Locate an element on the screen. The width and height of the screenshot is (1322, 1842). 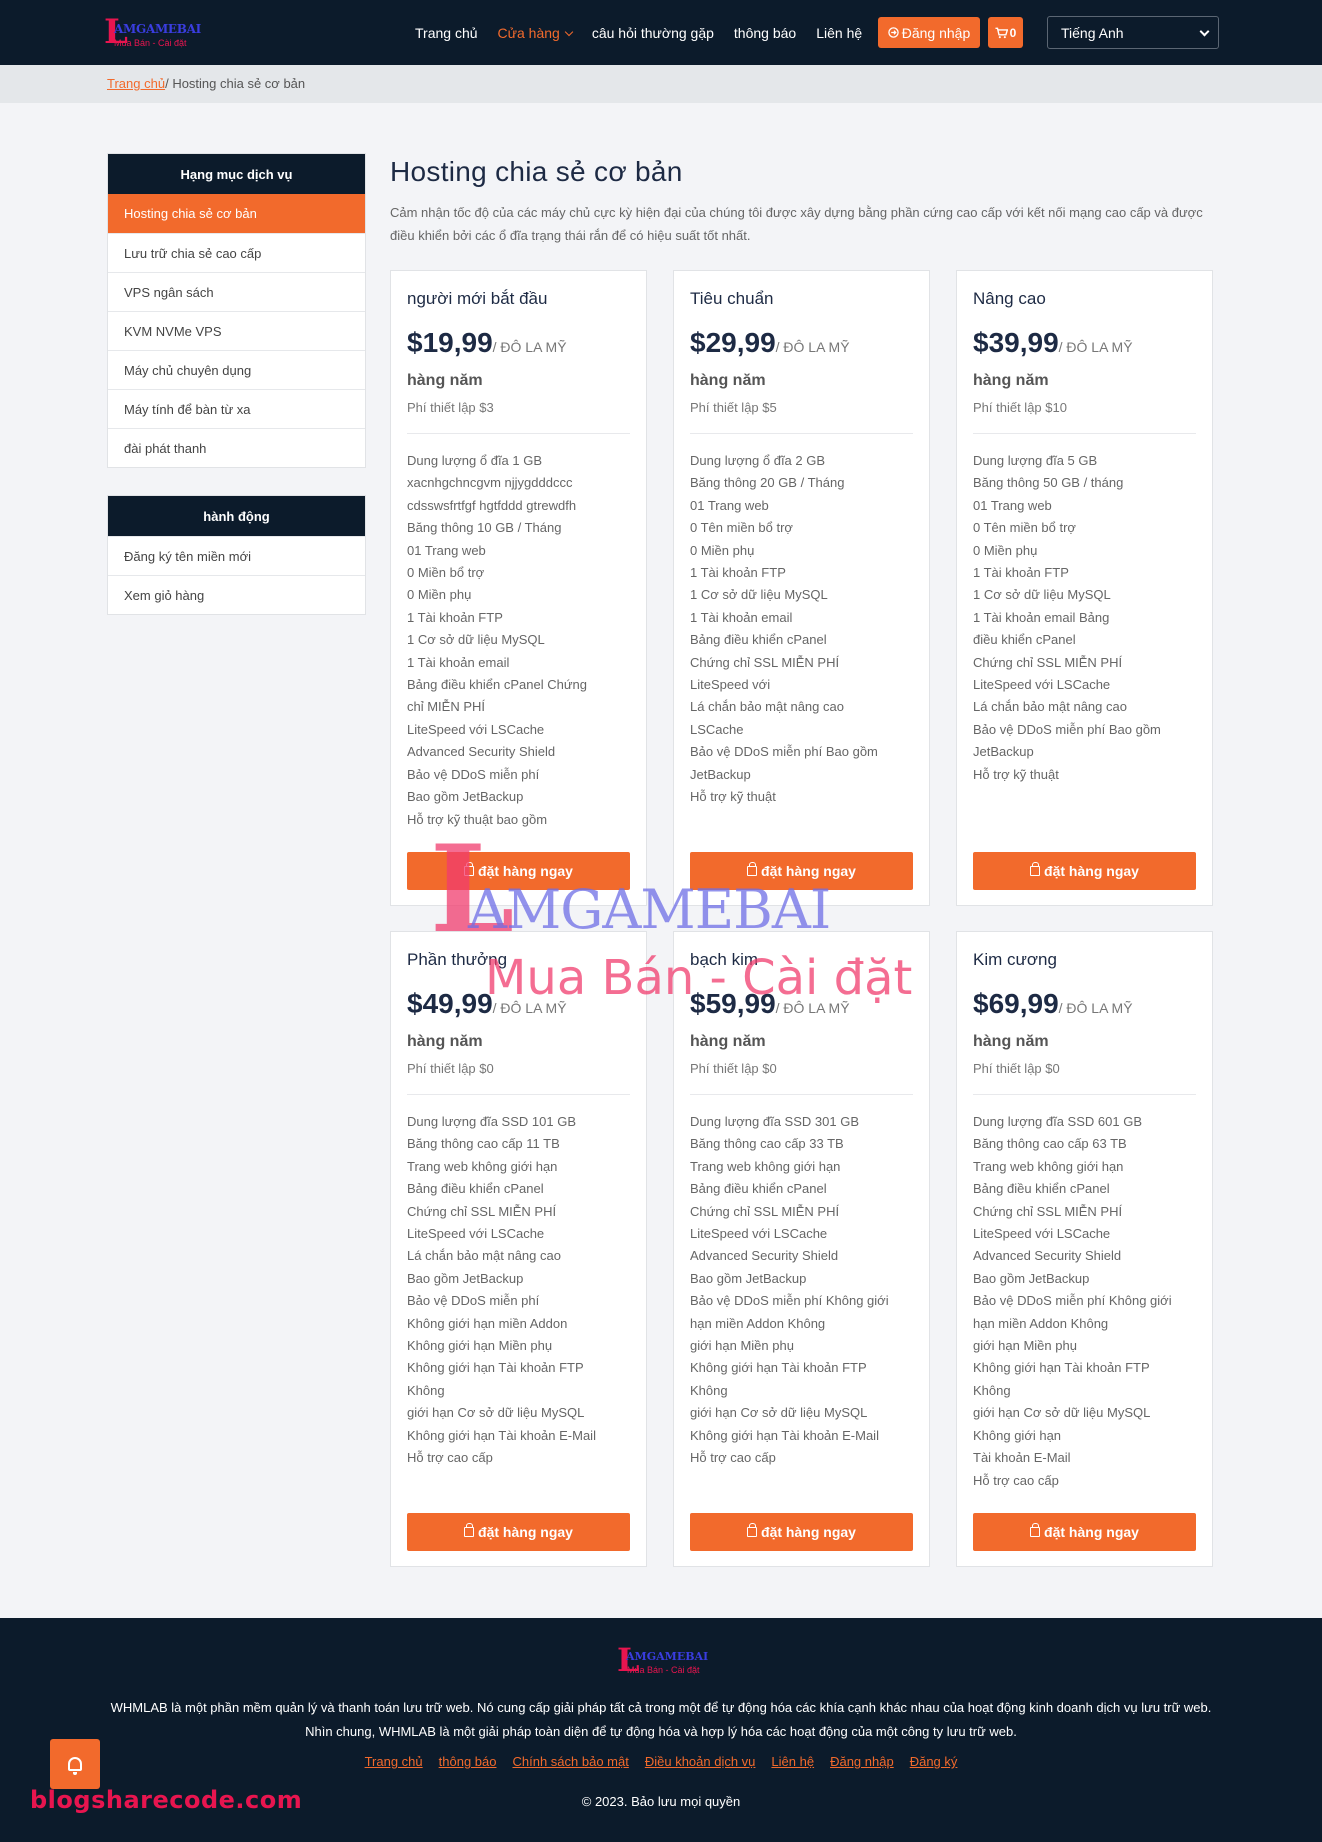
breadcrumb-home-link: Trang chủ is located at coordinates (136, 83).